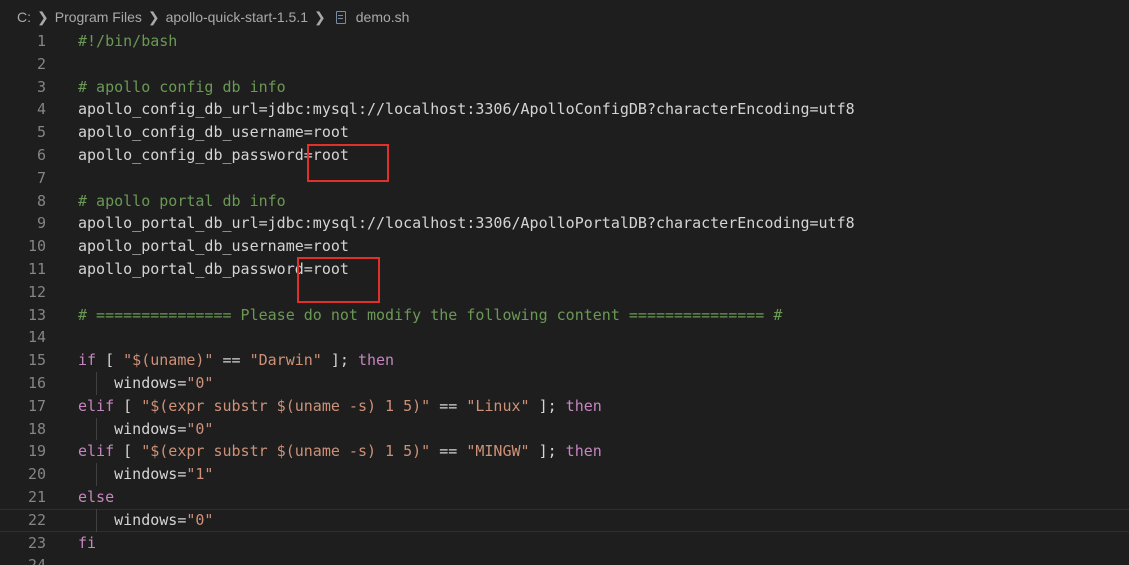 Image resolution: width=1129 pixels, height=565 pixels. Describe the element at coordinates (564, 474) in the screenshot. I see `code-line: 20 windows="1"` at that location.